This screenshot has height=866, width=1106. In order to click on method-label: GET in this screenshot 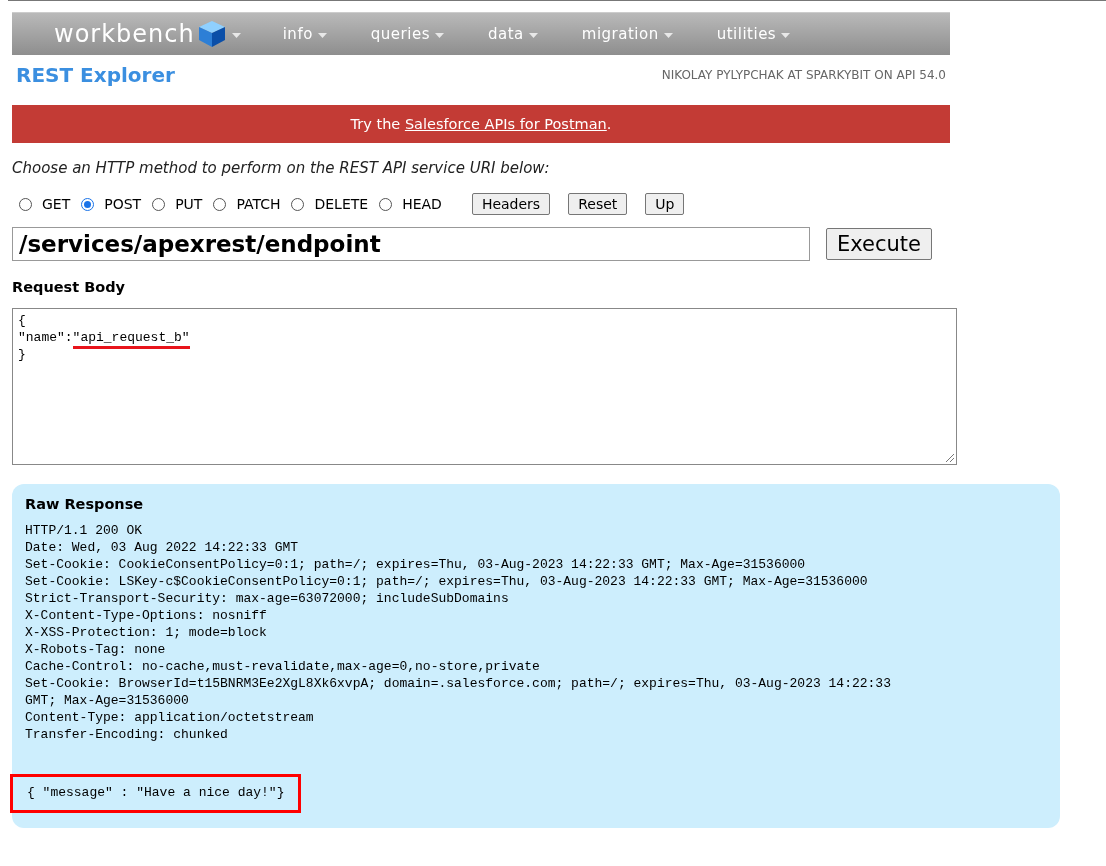, I will do `click(56, 204)`.